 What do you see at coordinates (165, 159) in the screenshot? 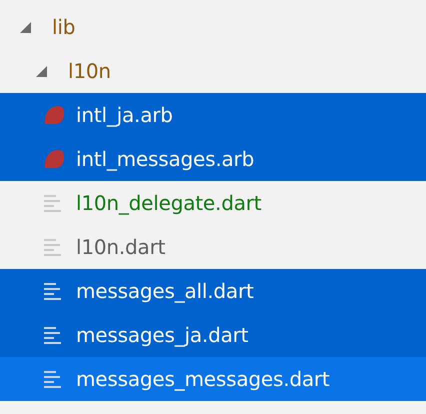
I see `file-name: intl_messages.arb` at bounding box center [165, 159].